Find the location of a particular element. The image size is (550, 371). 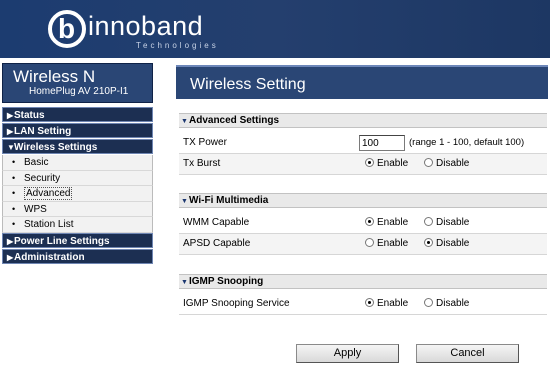

nav-wireless-settings: ▼Wireless Settings is located at coordinates (77, 146).